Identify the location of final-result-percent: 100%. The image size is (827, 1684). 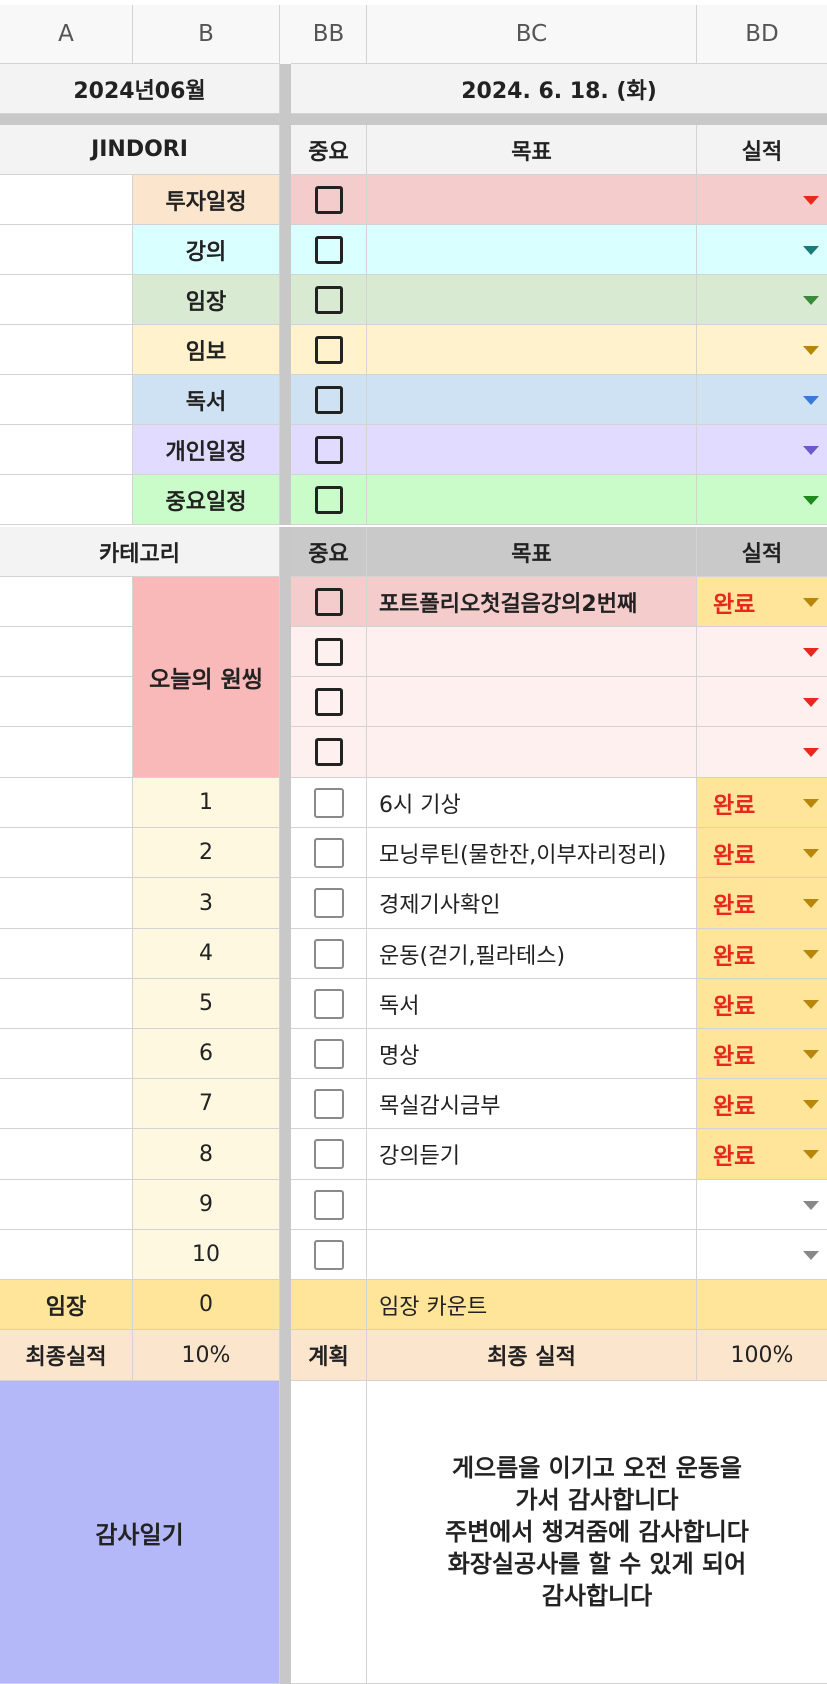
(762, 1355).